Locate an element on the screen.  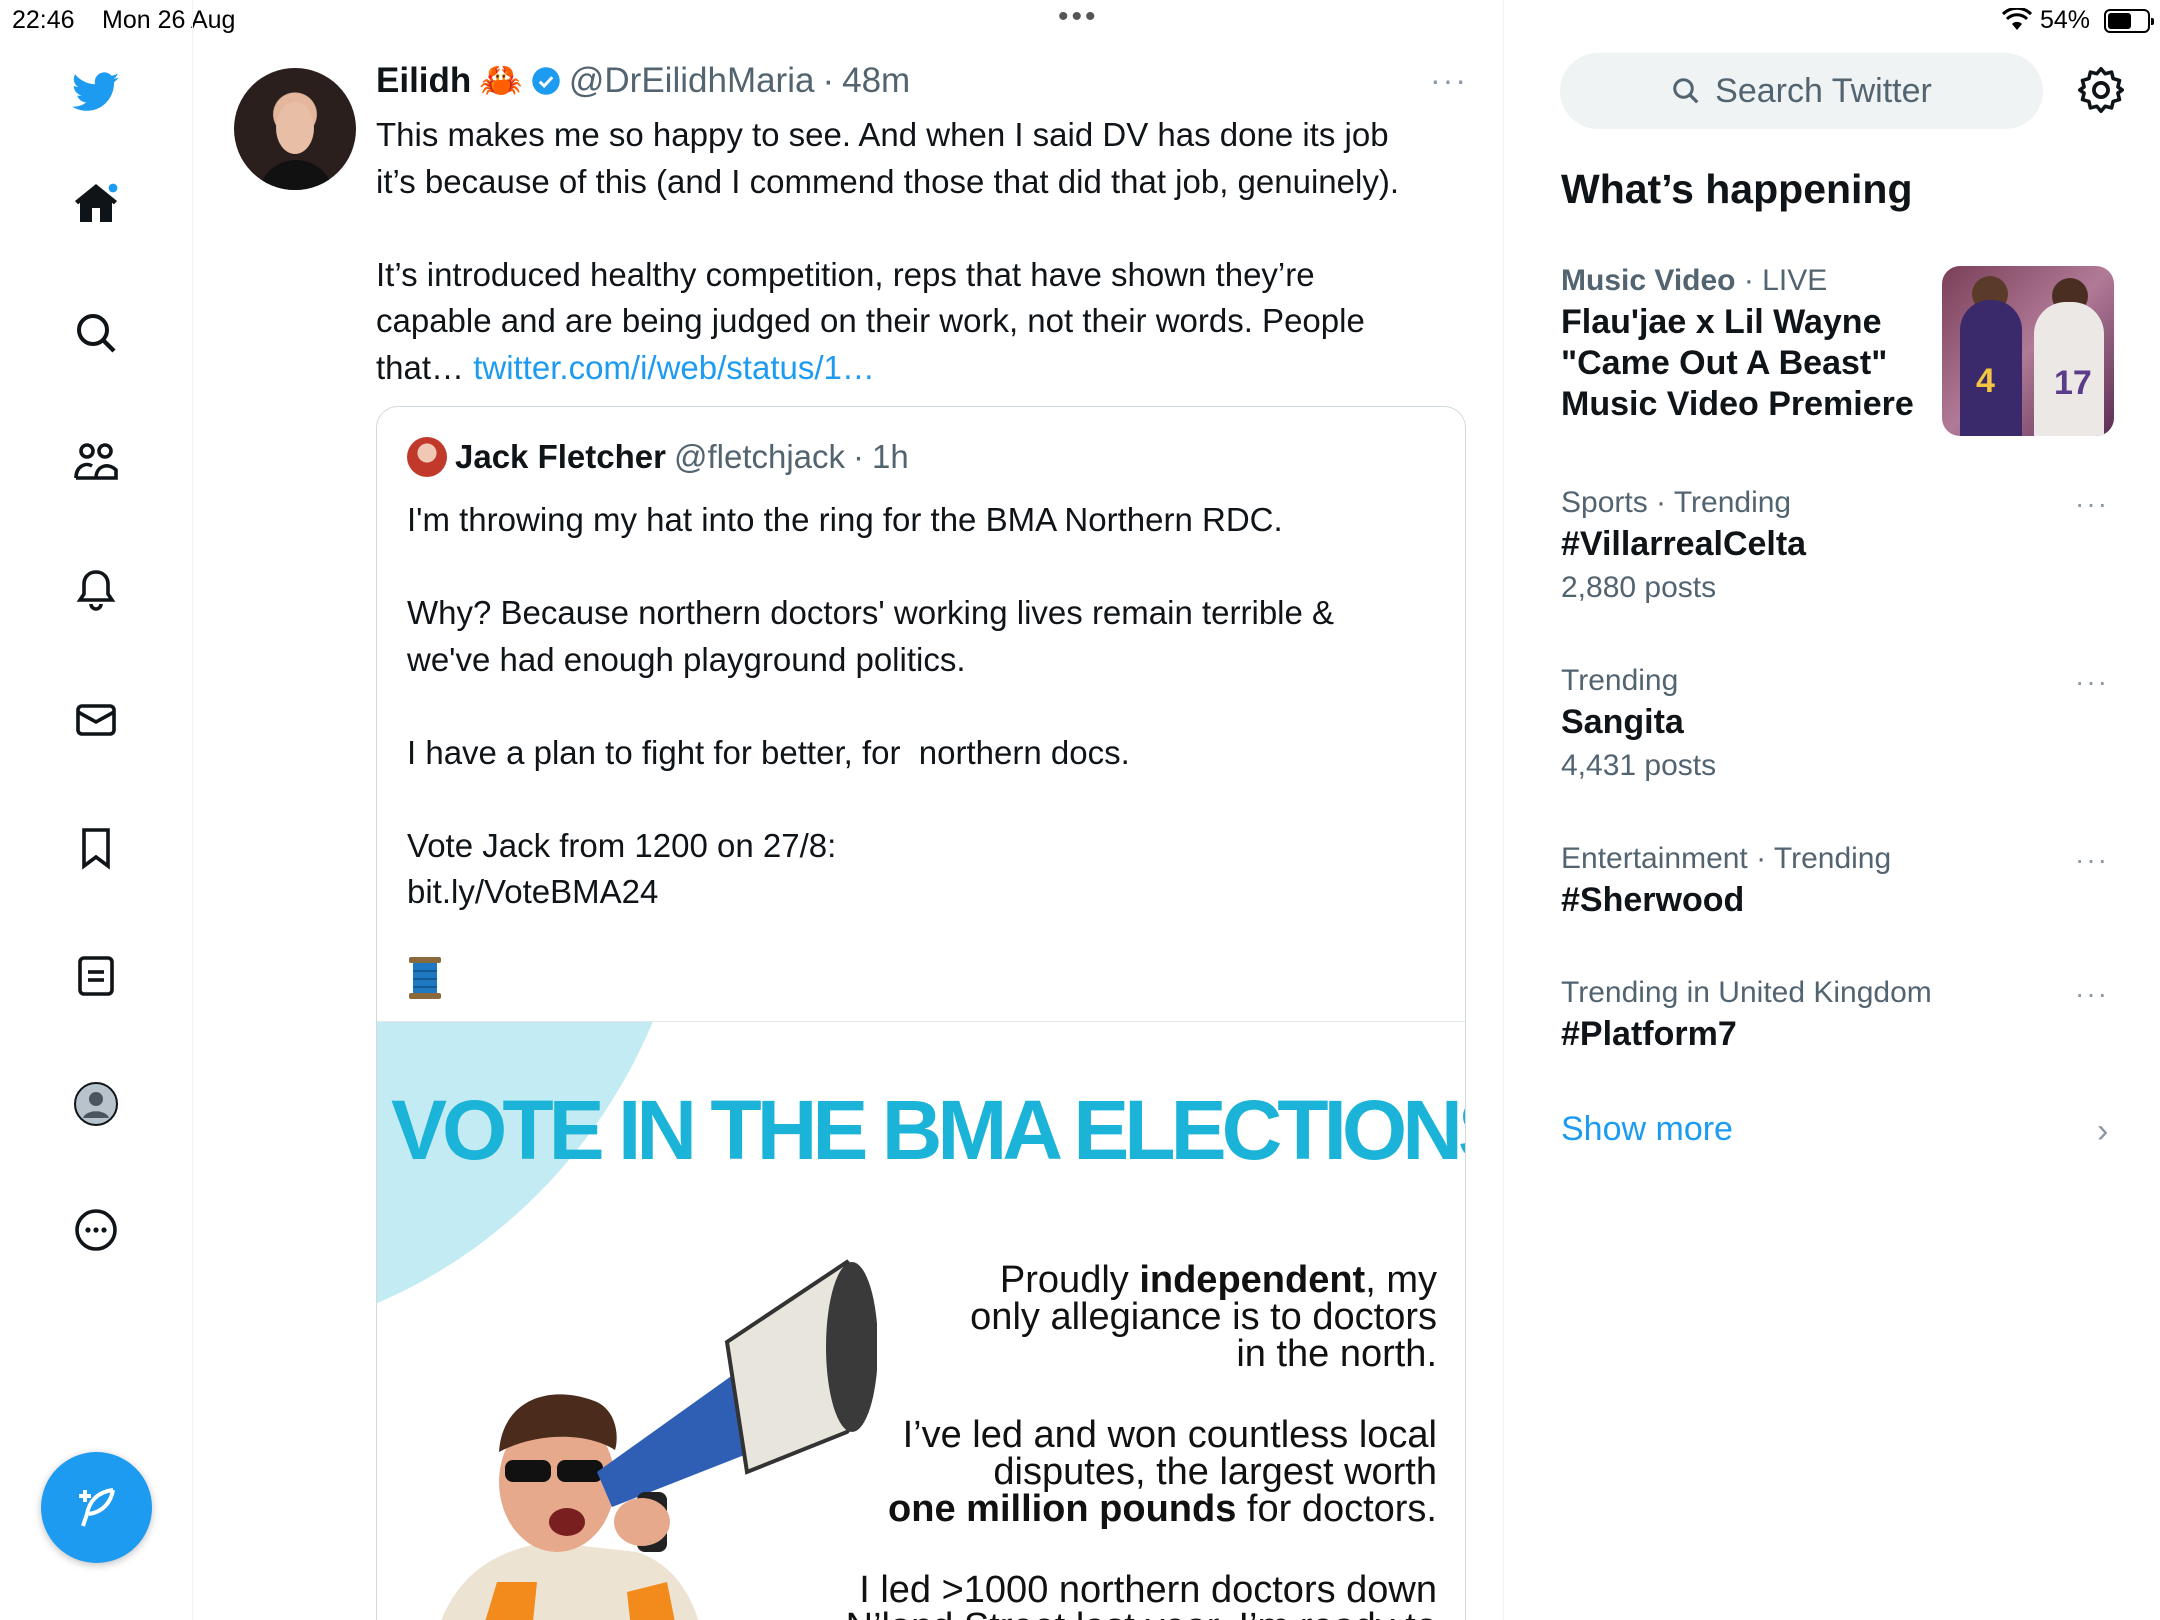
author-avatar is located at coordinates (295, 129).